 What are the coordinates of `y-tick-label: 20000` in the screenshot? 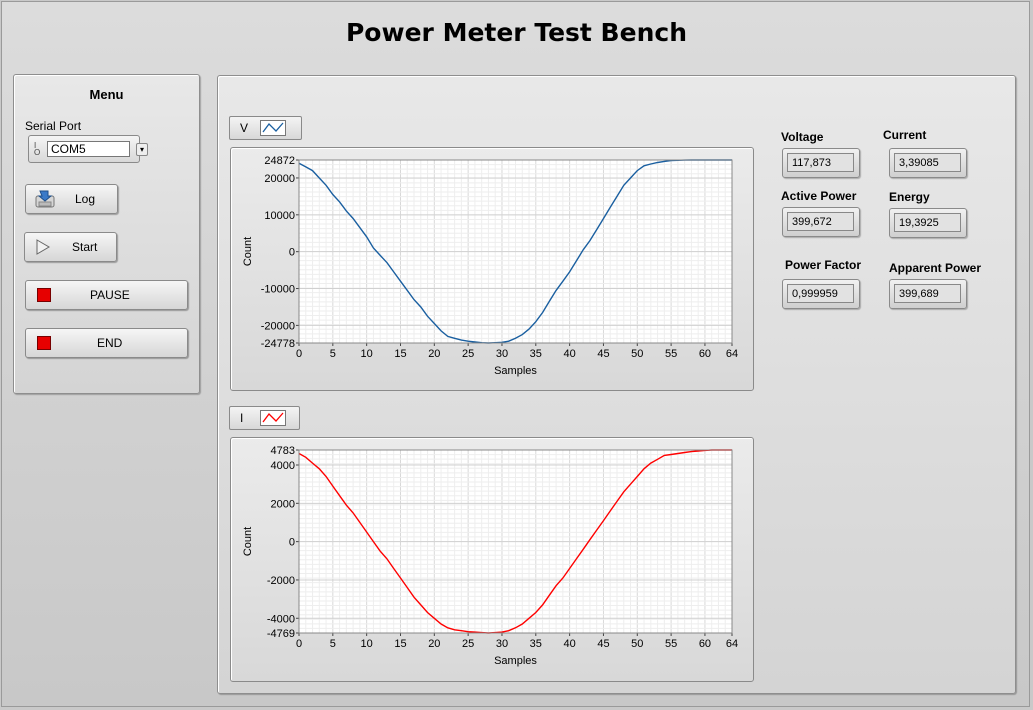 It's located at (279, 179).